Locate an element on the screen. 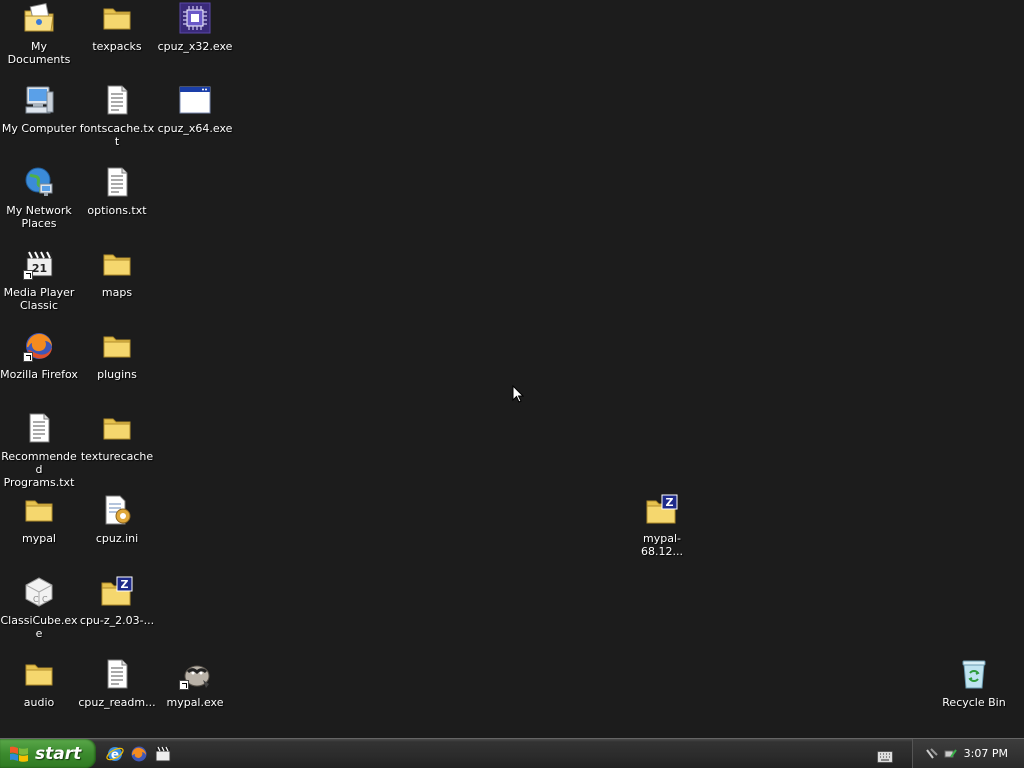 This screenshot has height=768, width=1024. mypal-icon is located at coordinates (195, 674).